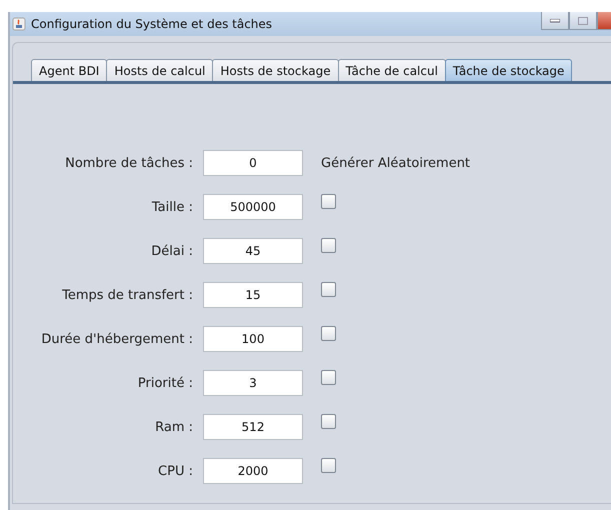  I want to click on input-field: 45, so click(253, 251).